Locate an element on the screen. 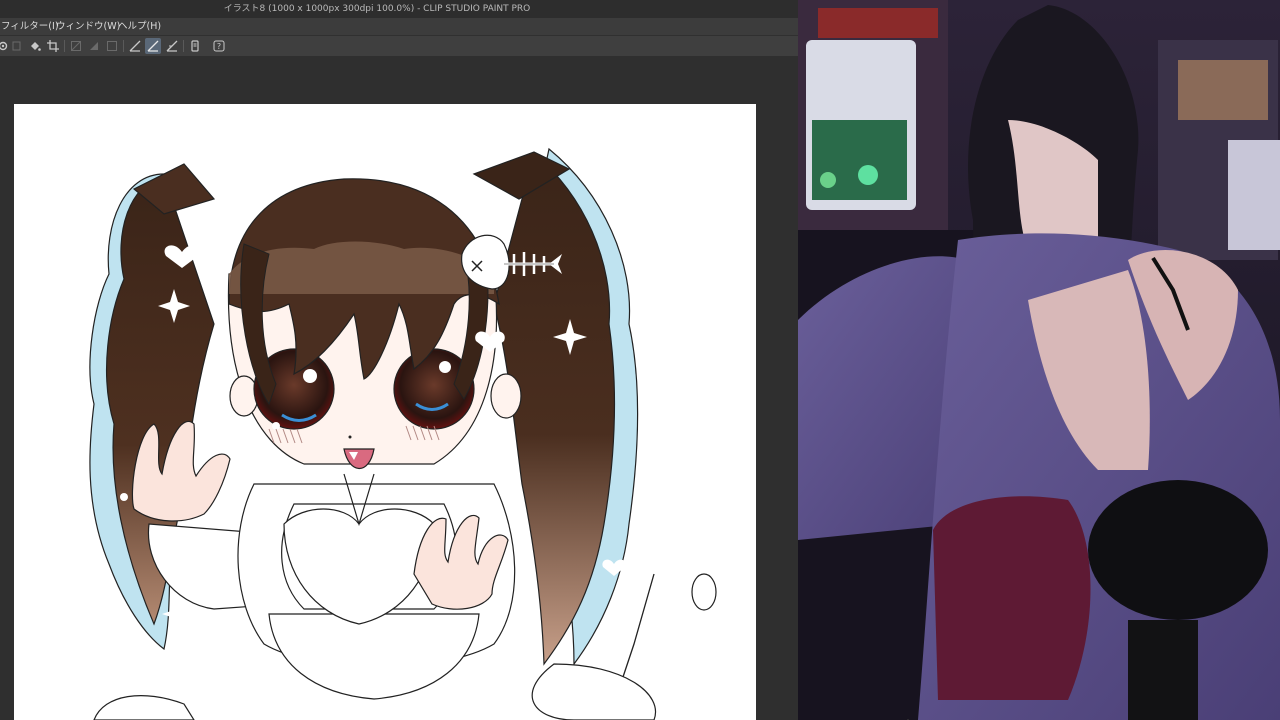  brush-icon is located at coordinates (94, 46).